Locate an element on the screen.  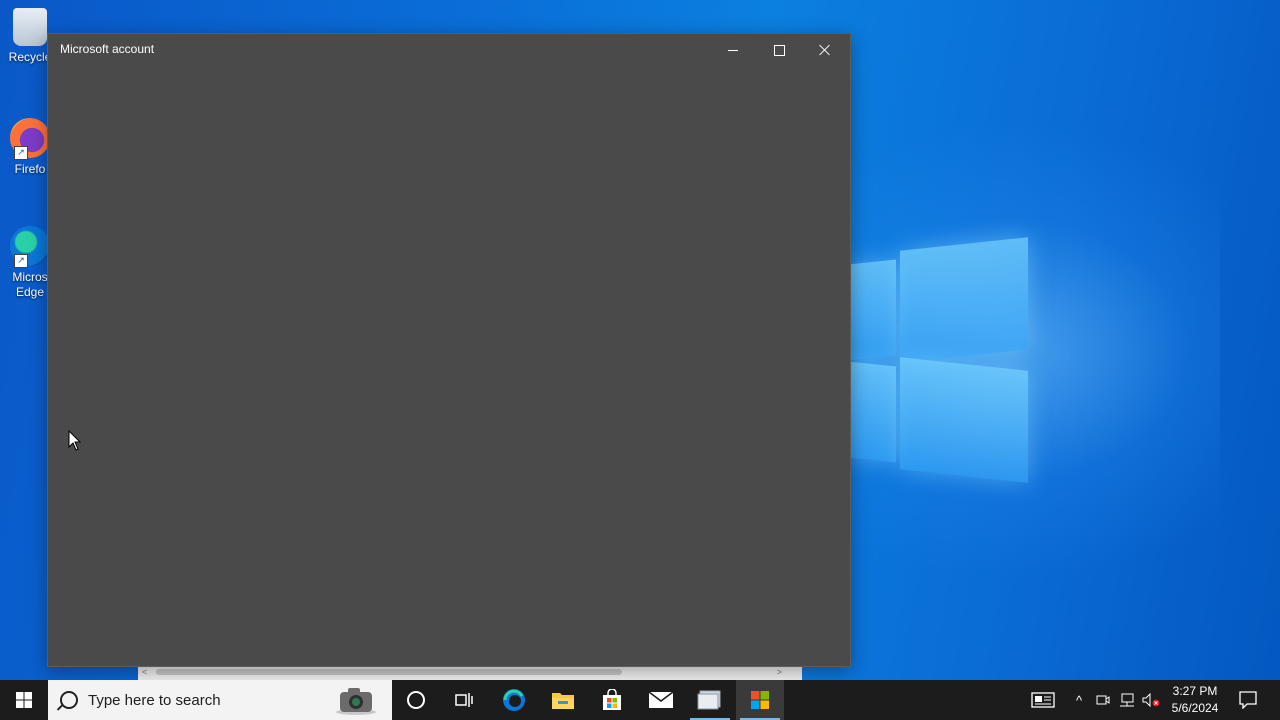
file-explorer-icon is located at coordinates (563, 701).